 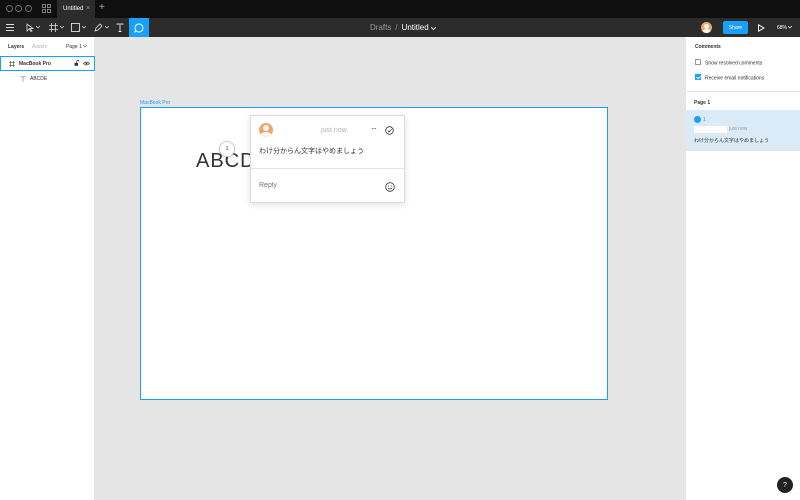 I want to click on text-tool-icon, so click(x=120, y=27).